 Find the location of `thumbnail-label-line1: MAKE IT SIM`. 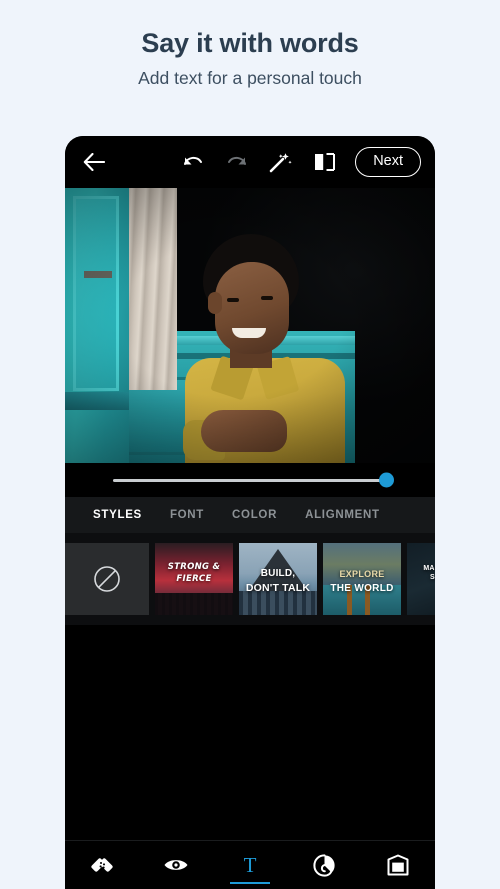

thumbnail-label-line1: MAKE IT SIM is located at coordinates (429, 568).